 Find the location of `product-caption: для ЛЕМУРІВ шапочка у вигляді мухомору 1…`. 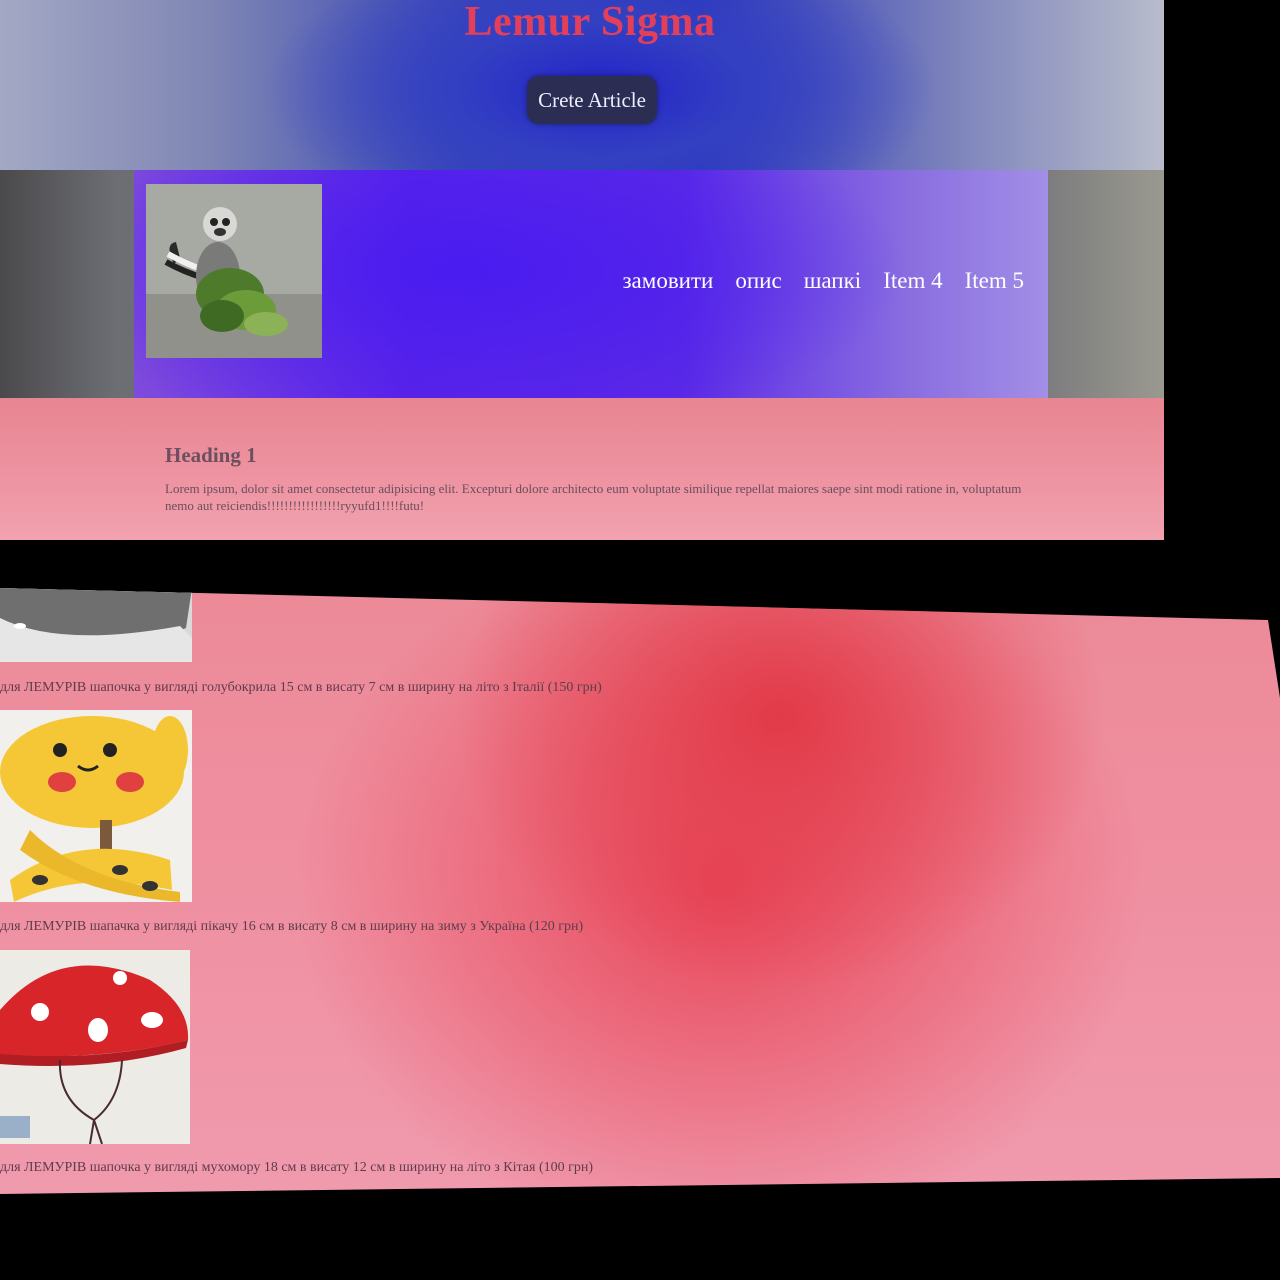

product-caption: для ЛЕМУРІВ шапочка у вигляді мухомору 1… is located at coordinates (297, 1167).